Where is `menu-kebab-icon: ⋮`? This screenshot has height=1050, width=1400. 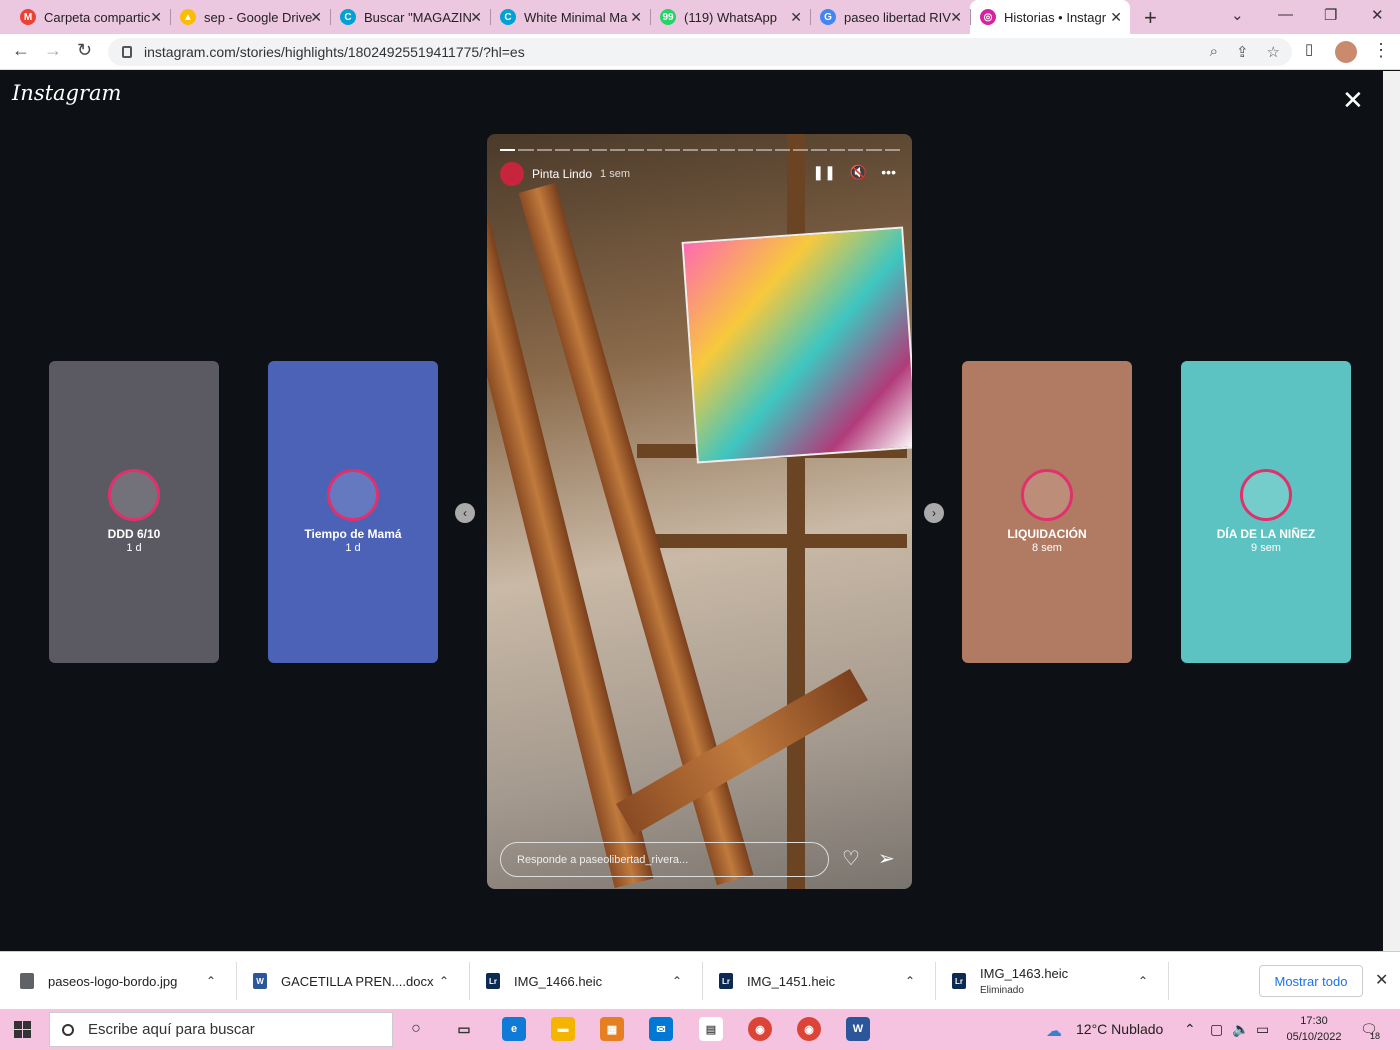
menu-kebab-icon: ⋮ is located at coordinates (1381, 50).